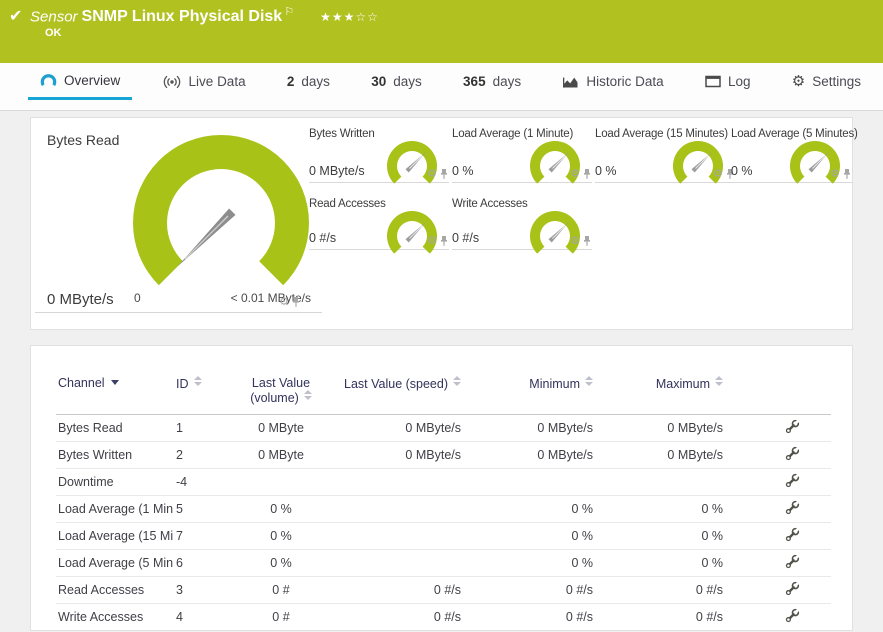 Image resolution: width=883 pixels, height=632 pixels. Describe the element at coordinates (281, 395) in the screenshot. I see `header-last-value-volume: Last Value (volume)` at that location.